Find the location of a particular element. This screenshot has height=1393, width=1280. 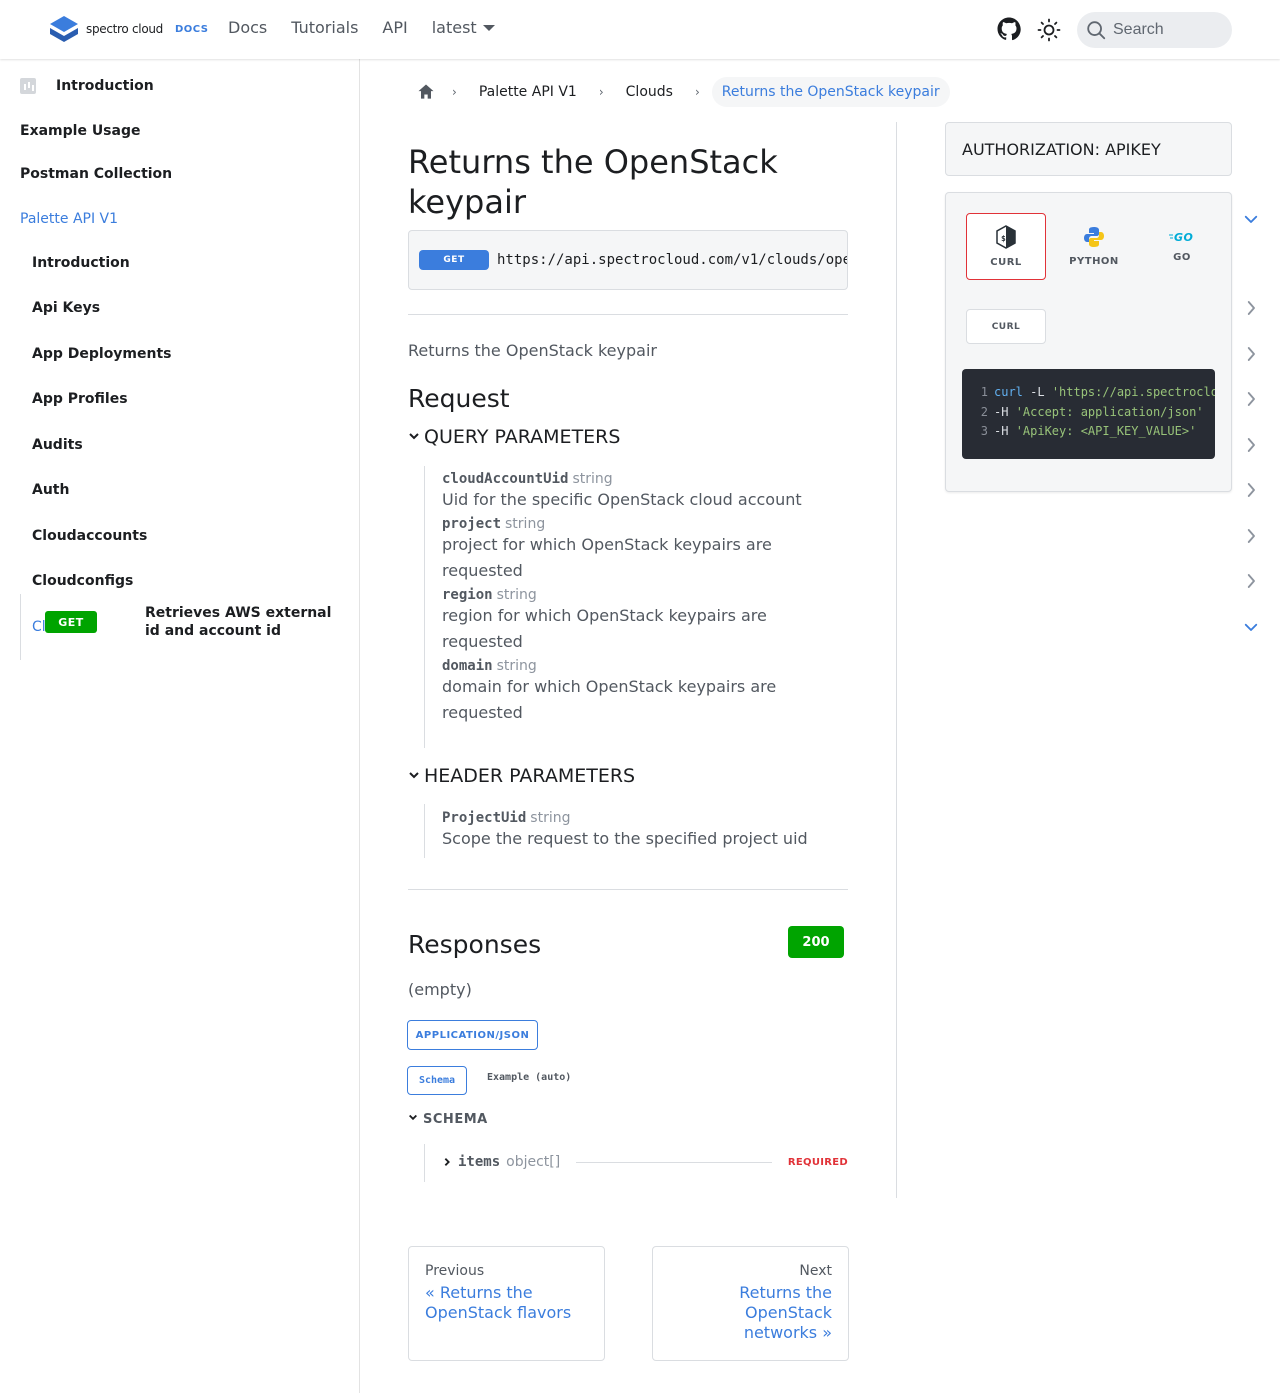

search-icon is located at coordinates (1096, 30).